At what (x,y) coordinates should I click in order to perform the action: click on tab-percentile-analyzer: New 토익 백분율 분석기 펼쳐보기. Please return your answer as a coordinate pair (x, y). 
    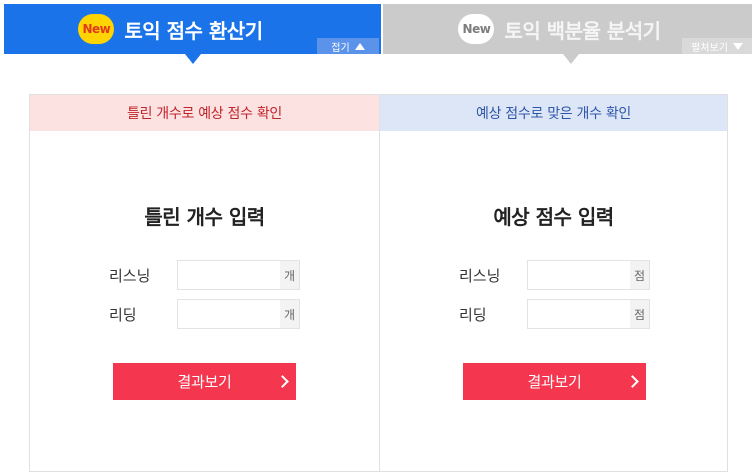
    Looking at the image, I should click on (567, 29).